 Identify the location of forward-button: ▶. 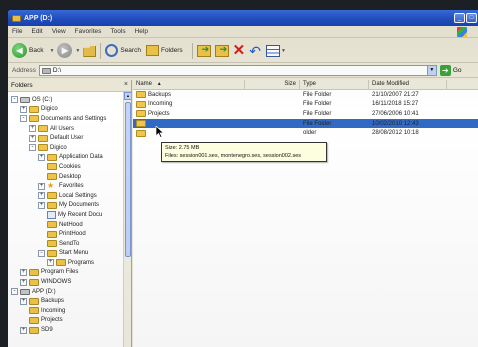
(65, 50).